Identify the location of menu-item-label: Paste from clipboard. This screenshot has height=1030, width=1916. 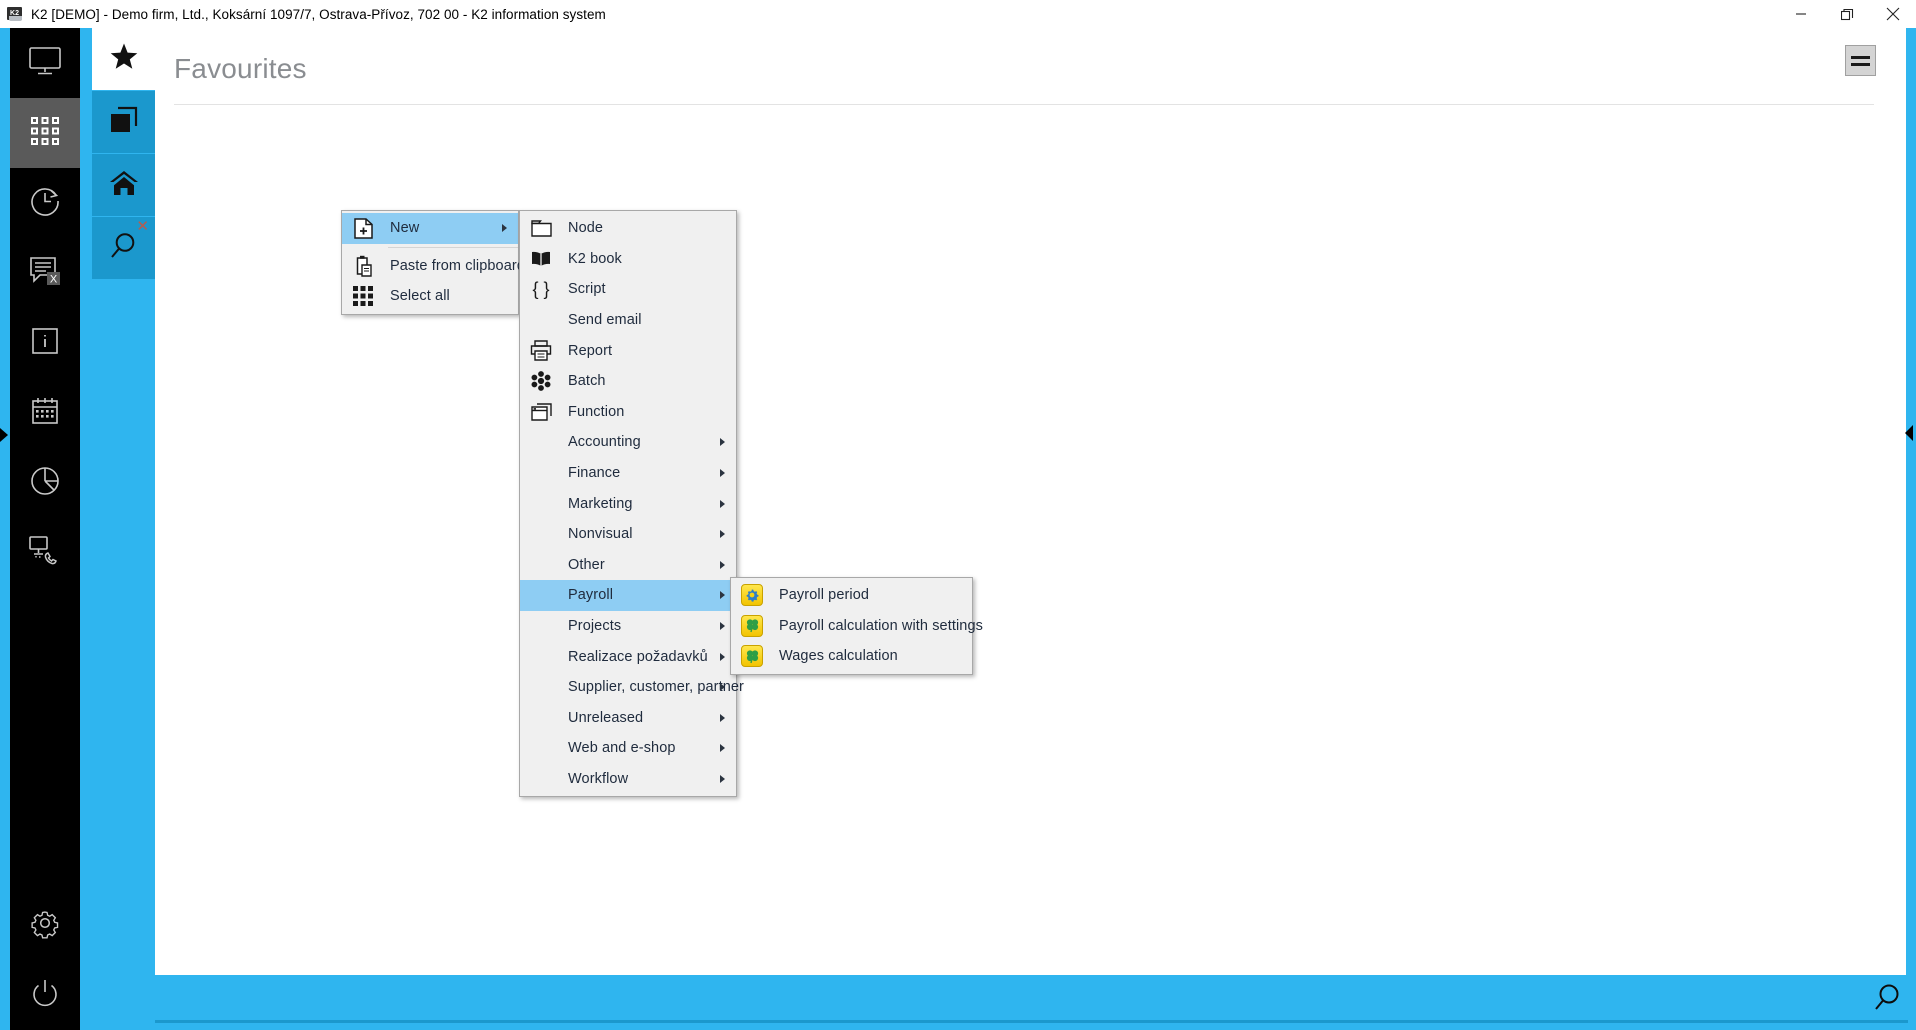
(457, 265).